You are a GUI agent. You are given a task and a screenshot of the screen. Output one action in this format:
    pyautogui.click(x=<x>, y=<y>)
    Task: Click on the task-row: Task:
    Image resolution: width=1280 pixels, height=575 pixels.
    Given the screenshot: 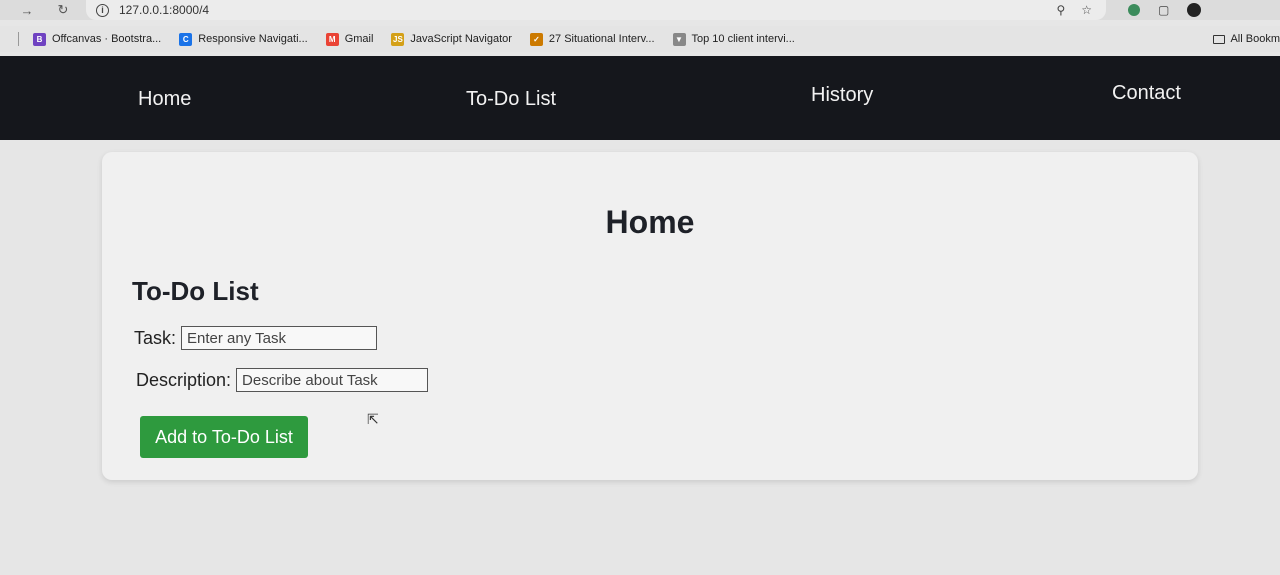 What is the action you would take?
    pyautogui.click(x=256, y=338)
    